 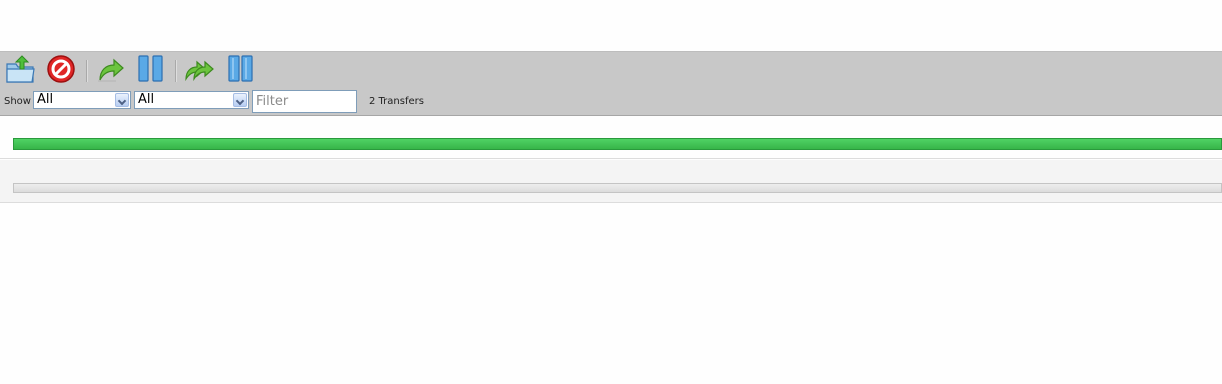 I want to click on no-entry-icon, so click(x=61, y=69).